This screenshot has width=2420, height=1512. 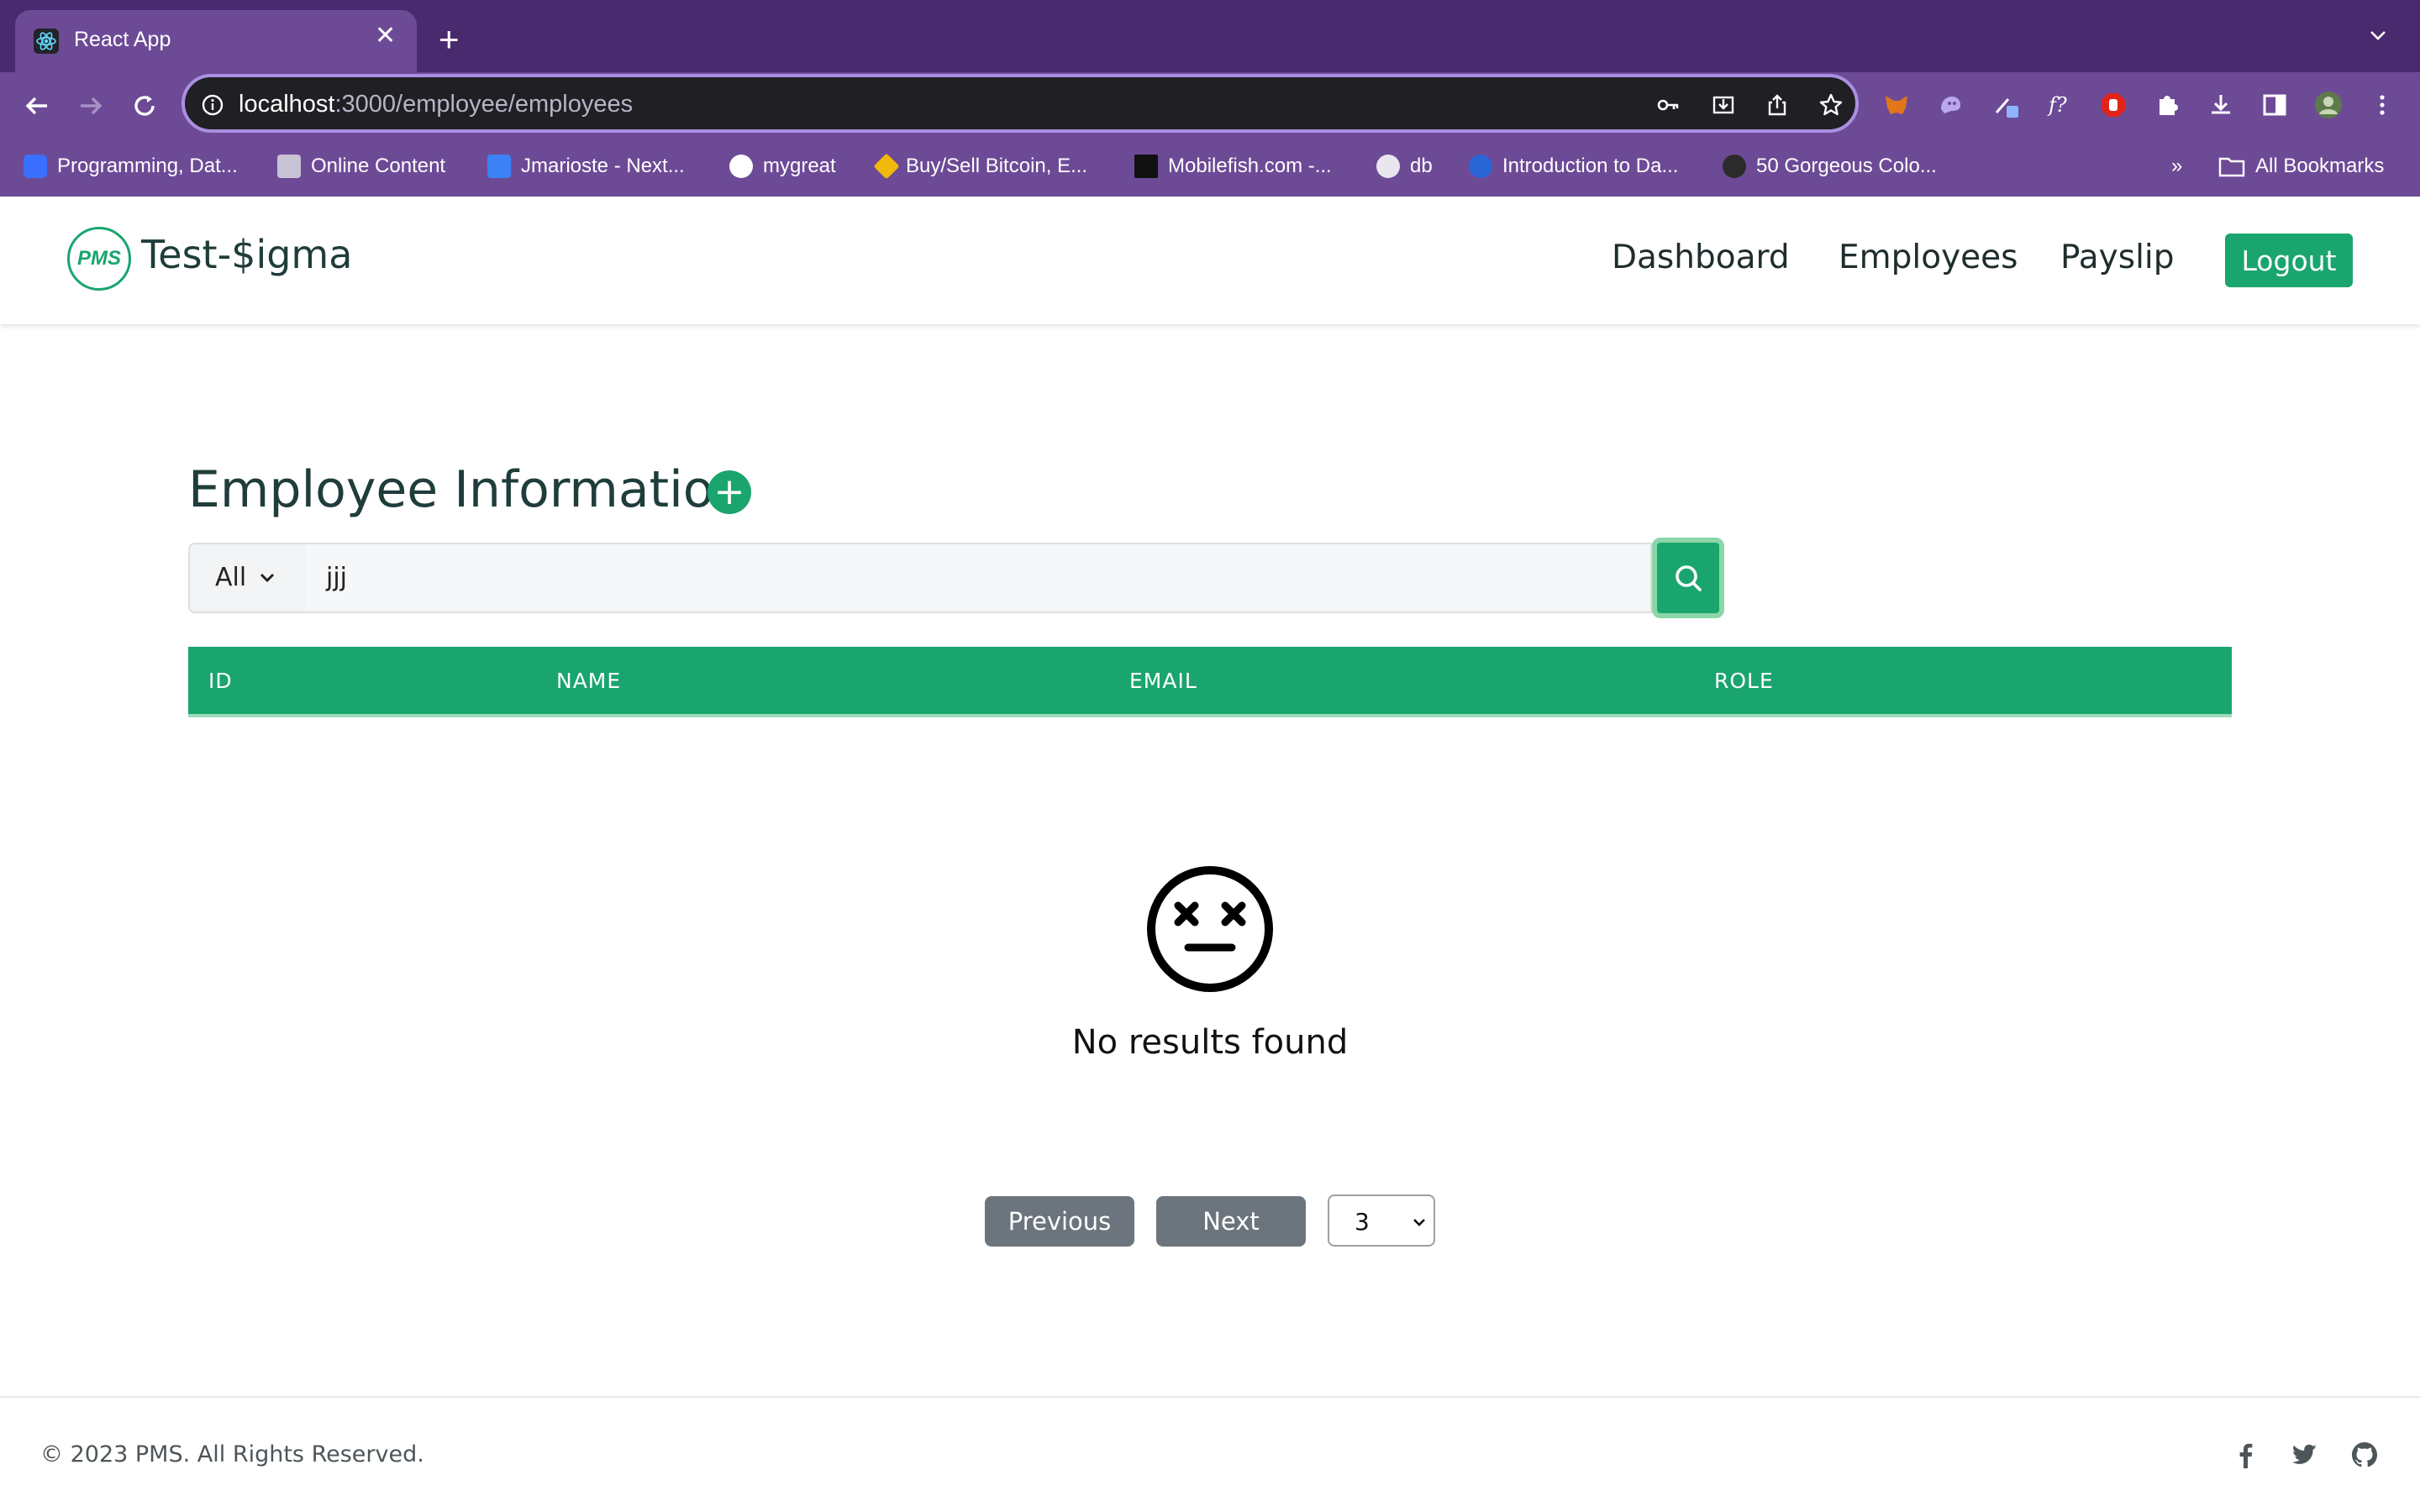 I want to click on tab-title: React App, so click(x=123, y=39).